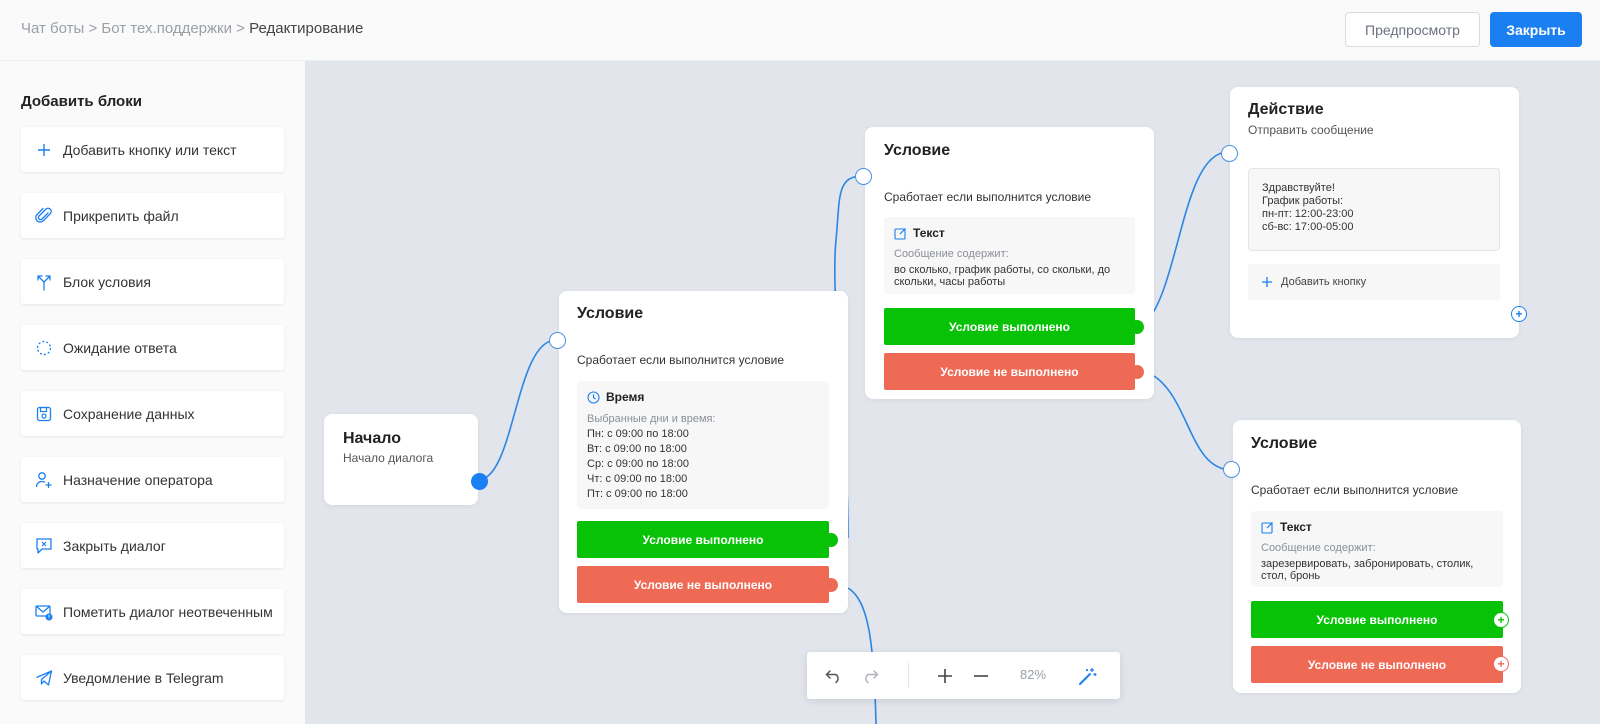 The width and height of the screenshot is (1600, 724). I want to click on sidebar-title: Добавить блоки, so click(81, 101).